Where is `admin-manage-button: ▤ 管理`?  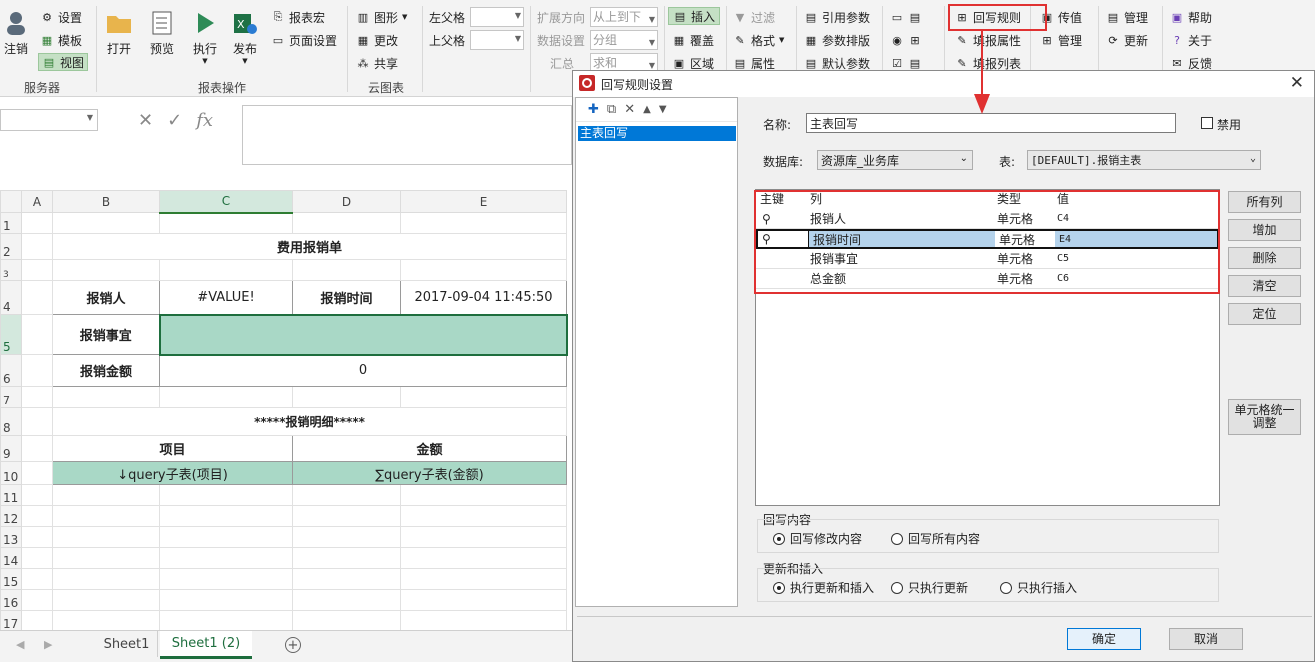 admin-manage-button: ▤ 管理 is located at coordinates (1127, 17).